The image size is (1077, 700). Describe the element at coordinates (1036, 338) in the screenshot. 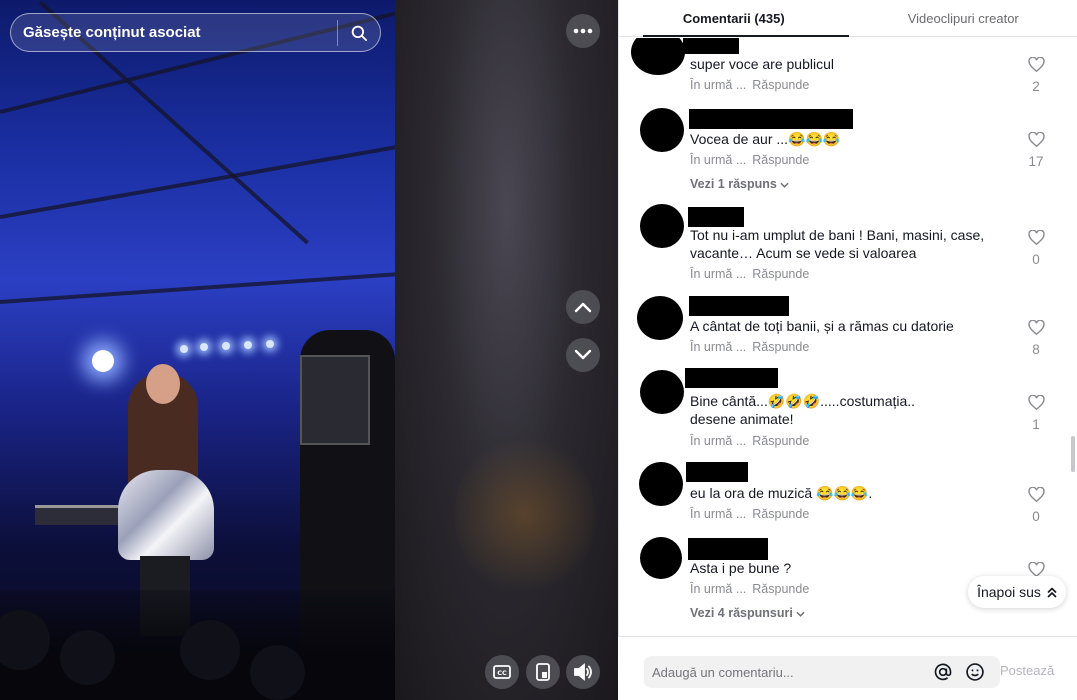

I see `like-button: 8` at that location.